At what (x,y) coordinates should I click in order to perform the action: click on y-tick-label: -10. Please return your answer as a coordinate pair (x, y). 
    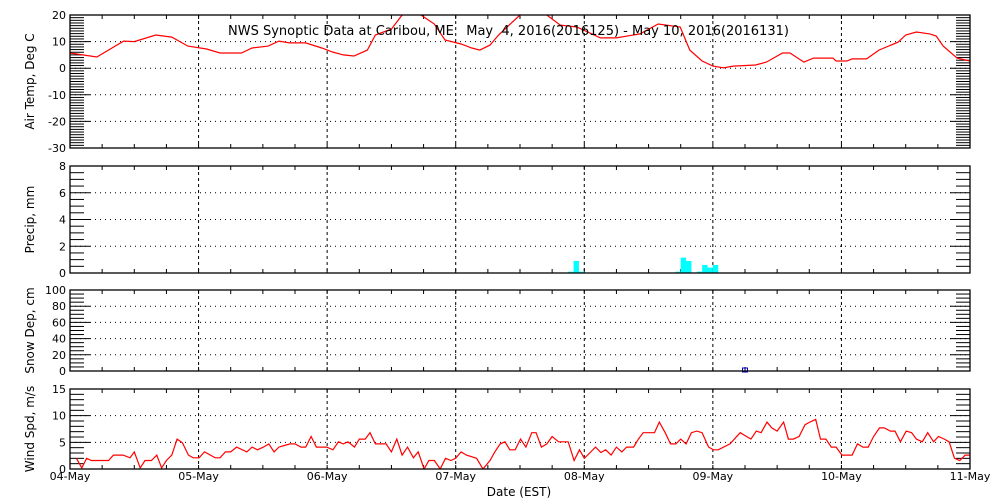
    Looking at the image, I should click on (57, 95).